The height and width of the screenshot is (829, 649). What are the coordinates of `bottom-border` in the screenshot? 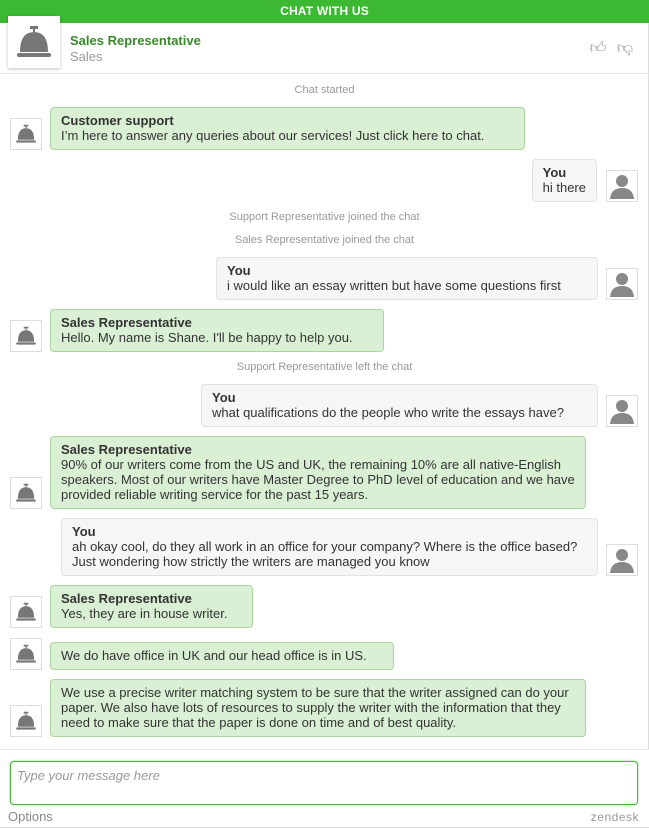 It's located at (324, 827).